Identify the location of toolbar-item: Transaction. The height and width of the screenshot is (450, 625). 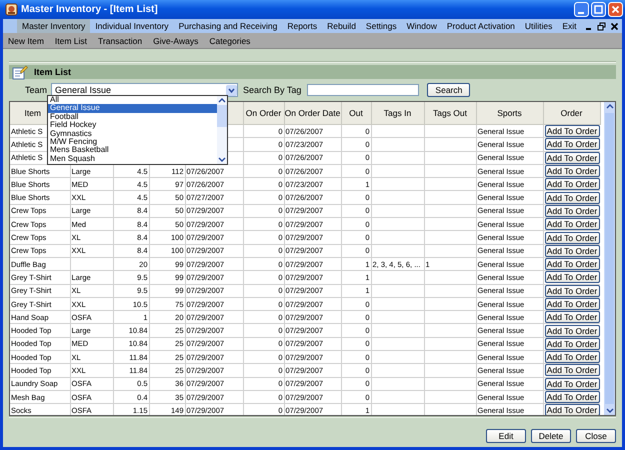
(120, 41).